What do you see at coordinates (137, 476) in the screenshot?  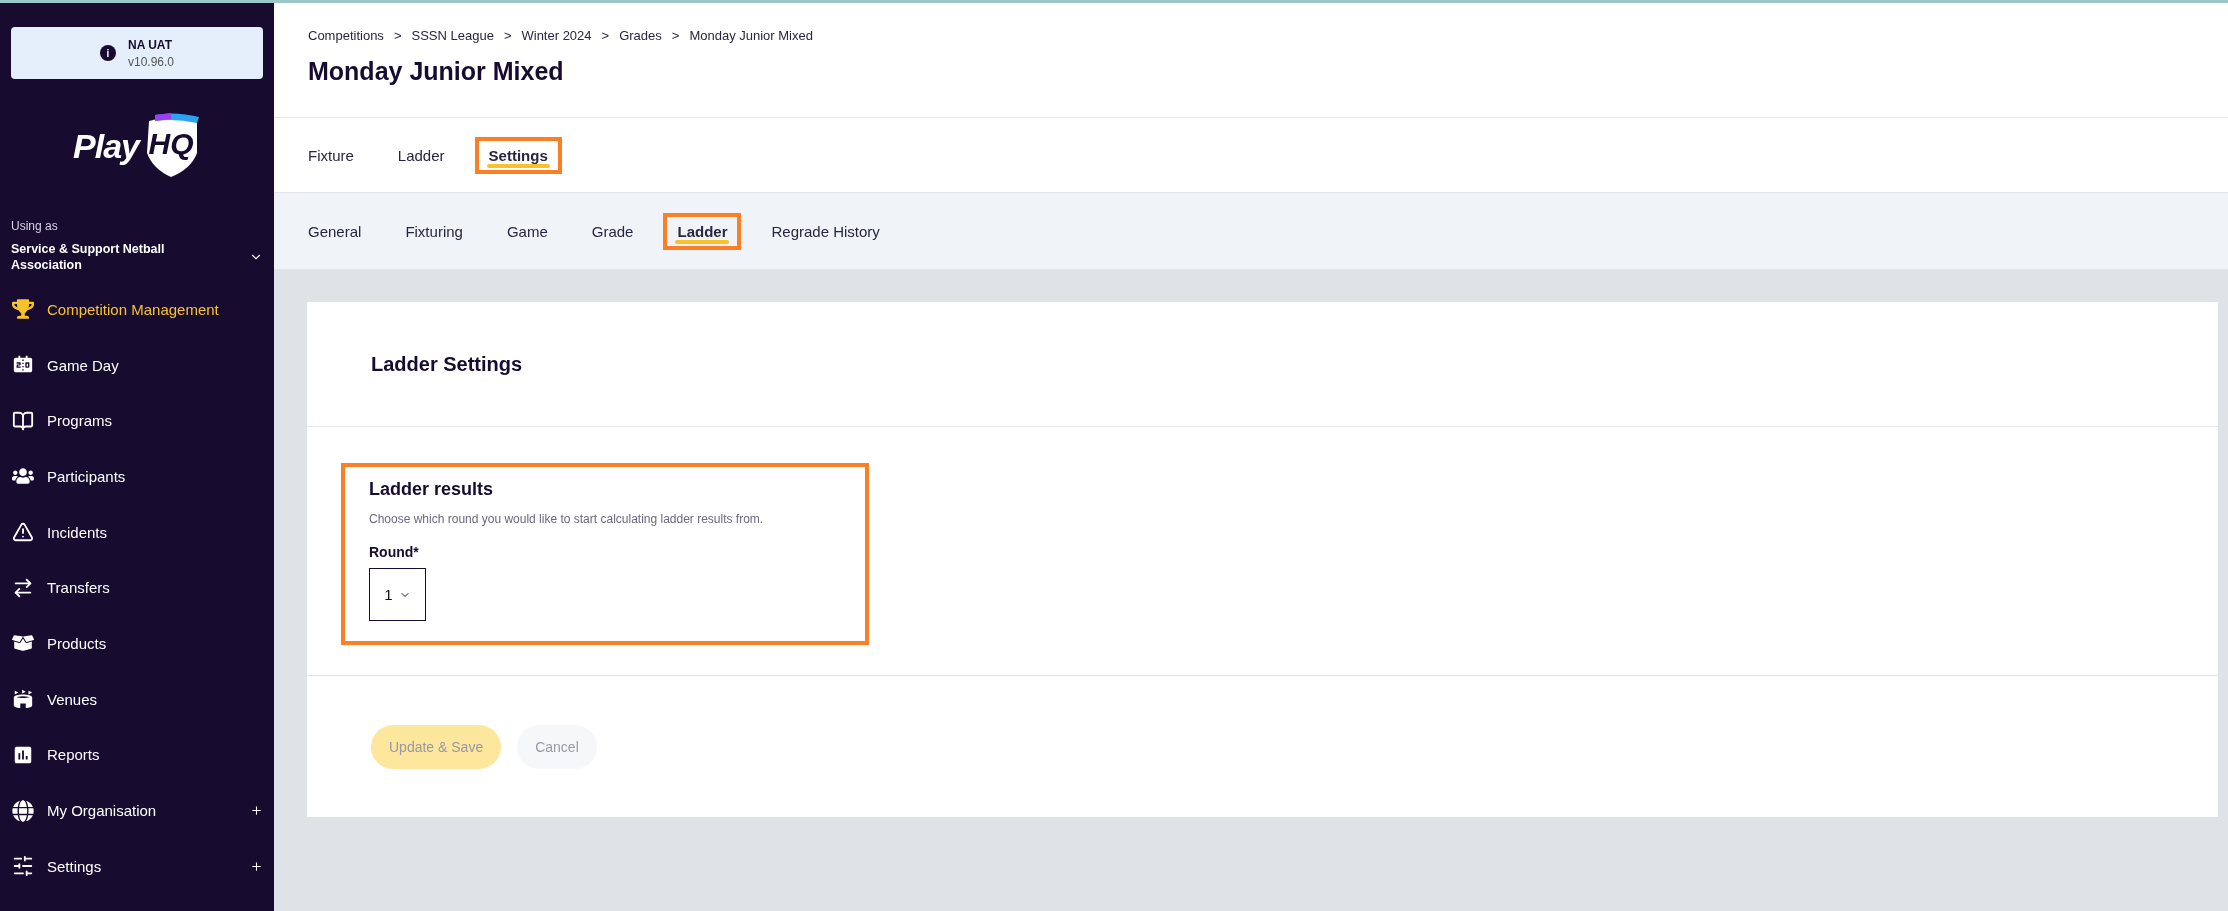 I see `sidebar-item: Participants` at bounding box center [137, 476].